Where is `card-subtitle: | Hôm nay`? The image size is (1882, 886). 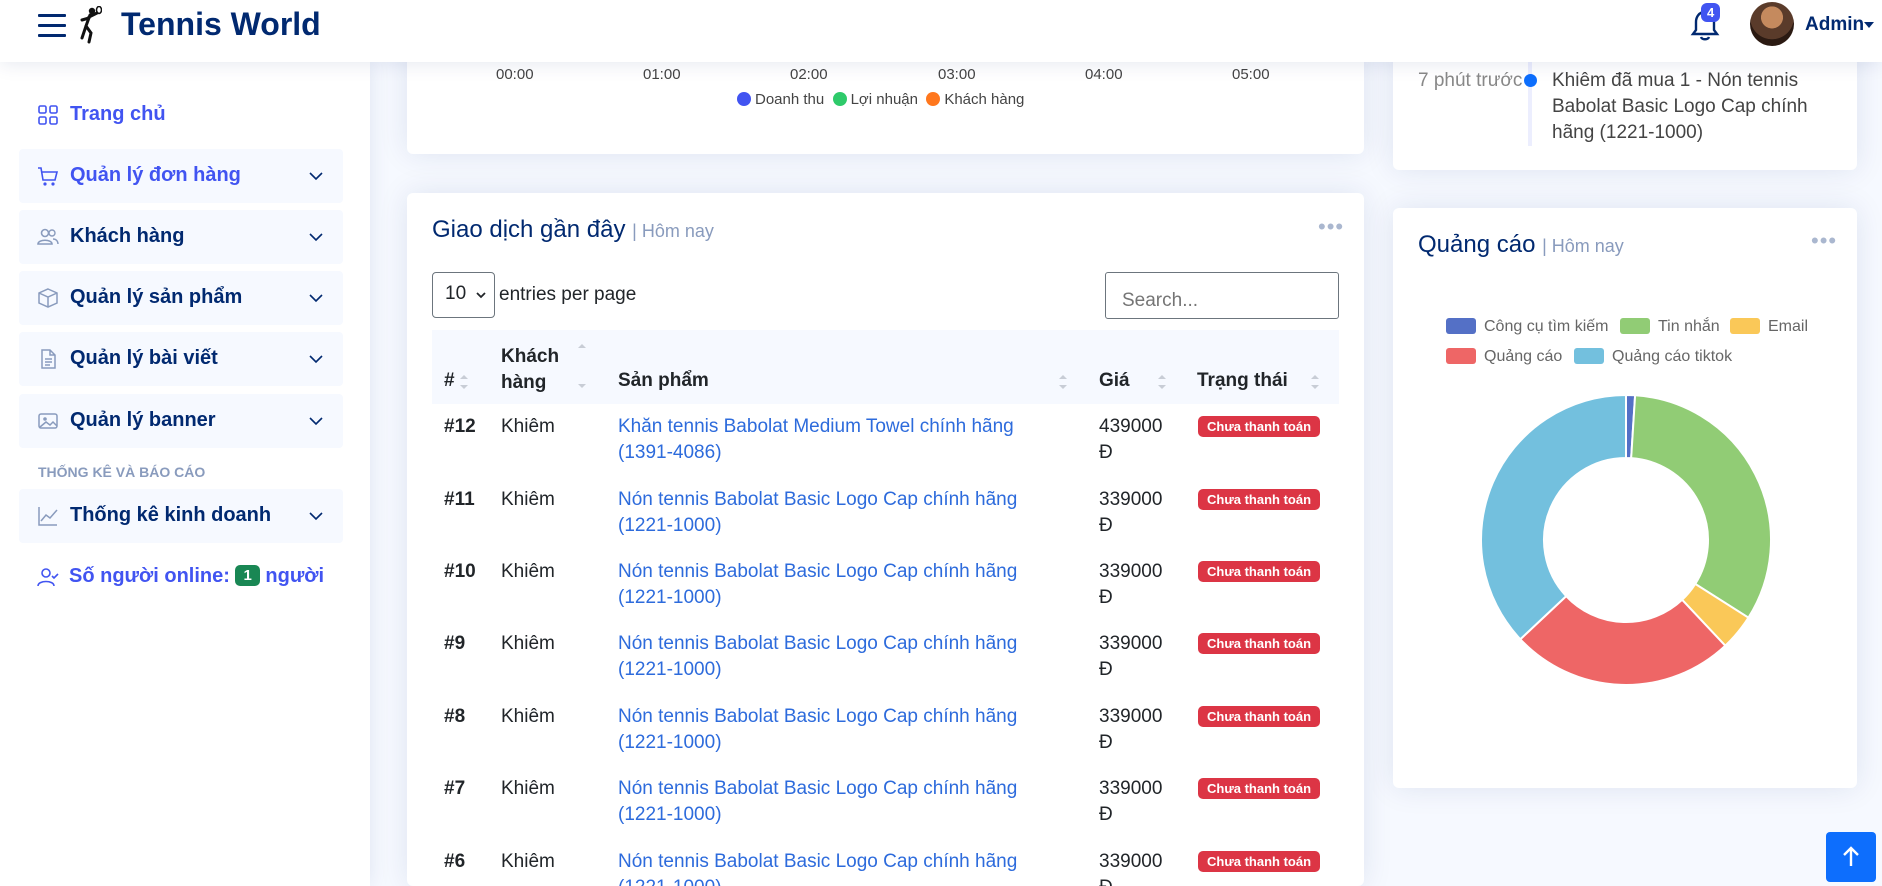
card-subtitle: | Hôm nay is located at coordinates (1583, 246).